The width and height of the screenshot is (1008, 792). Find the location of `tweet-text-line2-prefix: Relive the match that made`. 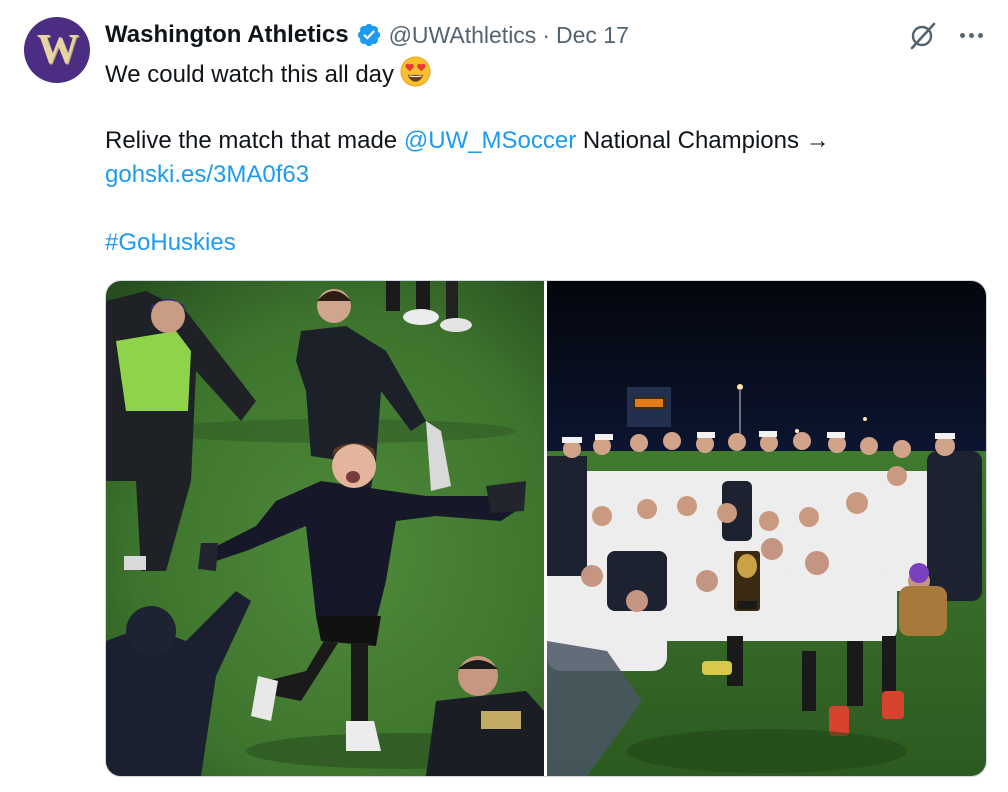

tweet-text-line2-prefix: Relive the match that made is located at coordinates (254, 140).